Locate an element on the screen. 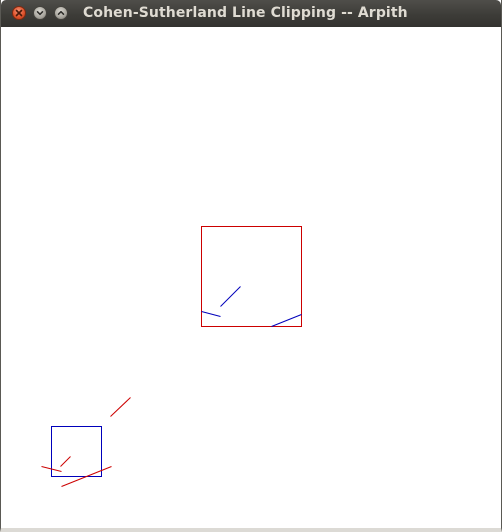  maximize-button is located at coordinates (61, 13).